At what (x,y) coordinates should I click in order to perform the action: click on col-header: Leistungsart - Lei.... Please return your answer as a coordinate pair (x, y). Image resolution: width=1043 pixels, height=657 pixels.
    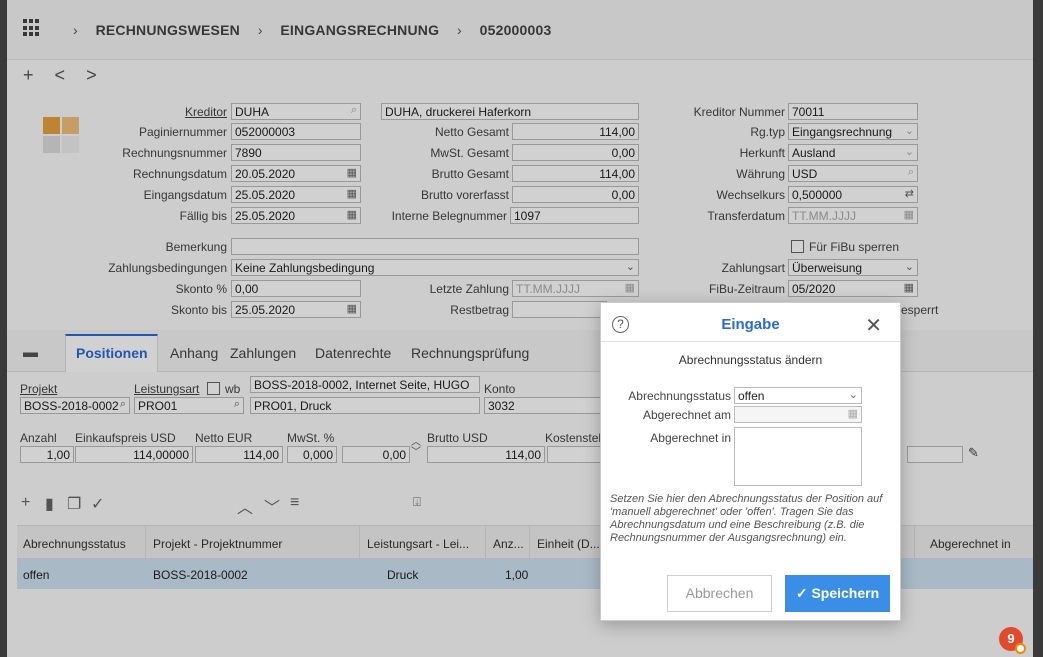
    Looking at the image, I should click on (418, 544).